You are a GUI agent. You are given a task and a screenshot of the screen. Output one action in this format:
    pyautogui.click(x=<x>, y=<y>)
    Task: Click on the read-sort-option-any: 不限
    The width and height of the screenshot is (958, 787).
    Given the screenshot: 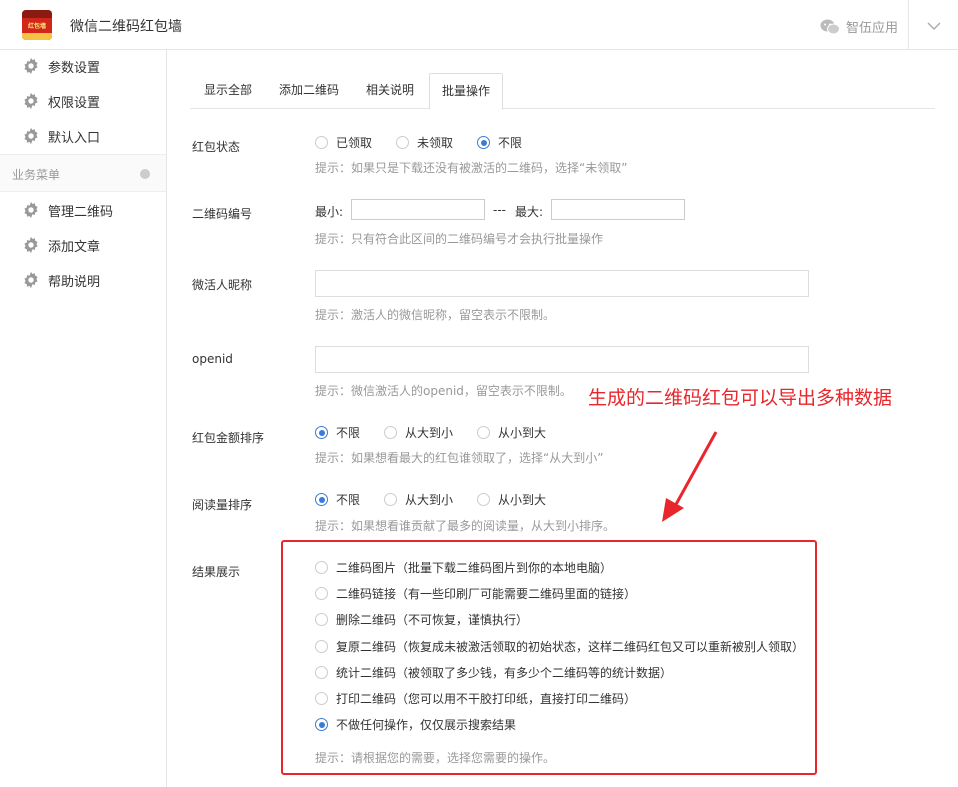 What is the action you would take?
    pyautogui.click(x=337, y=499)
    